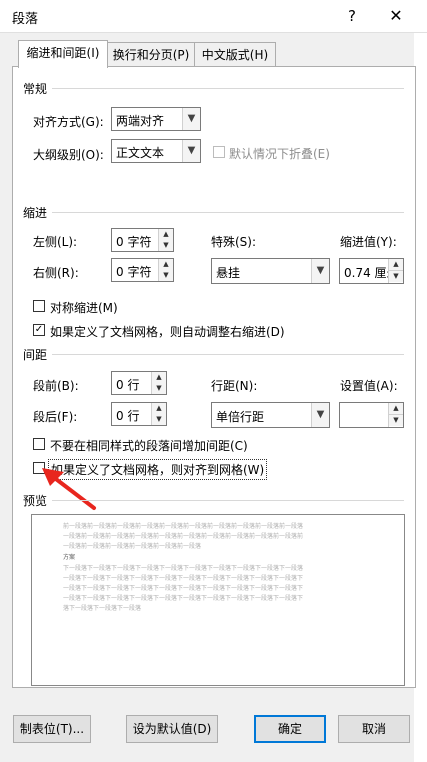  What do you see at coordinates (68, 155) in the screenshot?
I see `outline-level-label: 大纲级别(O):` at bounding box center [68, 155].